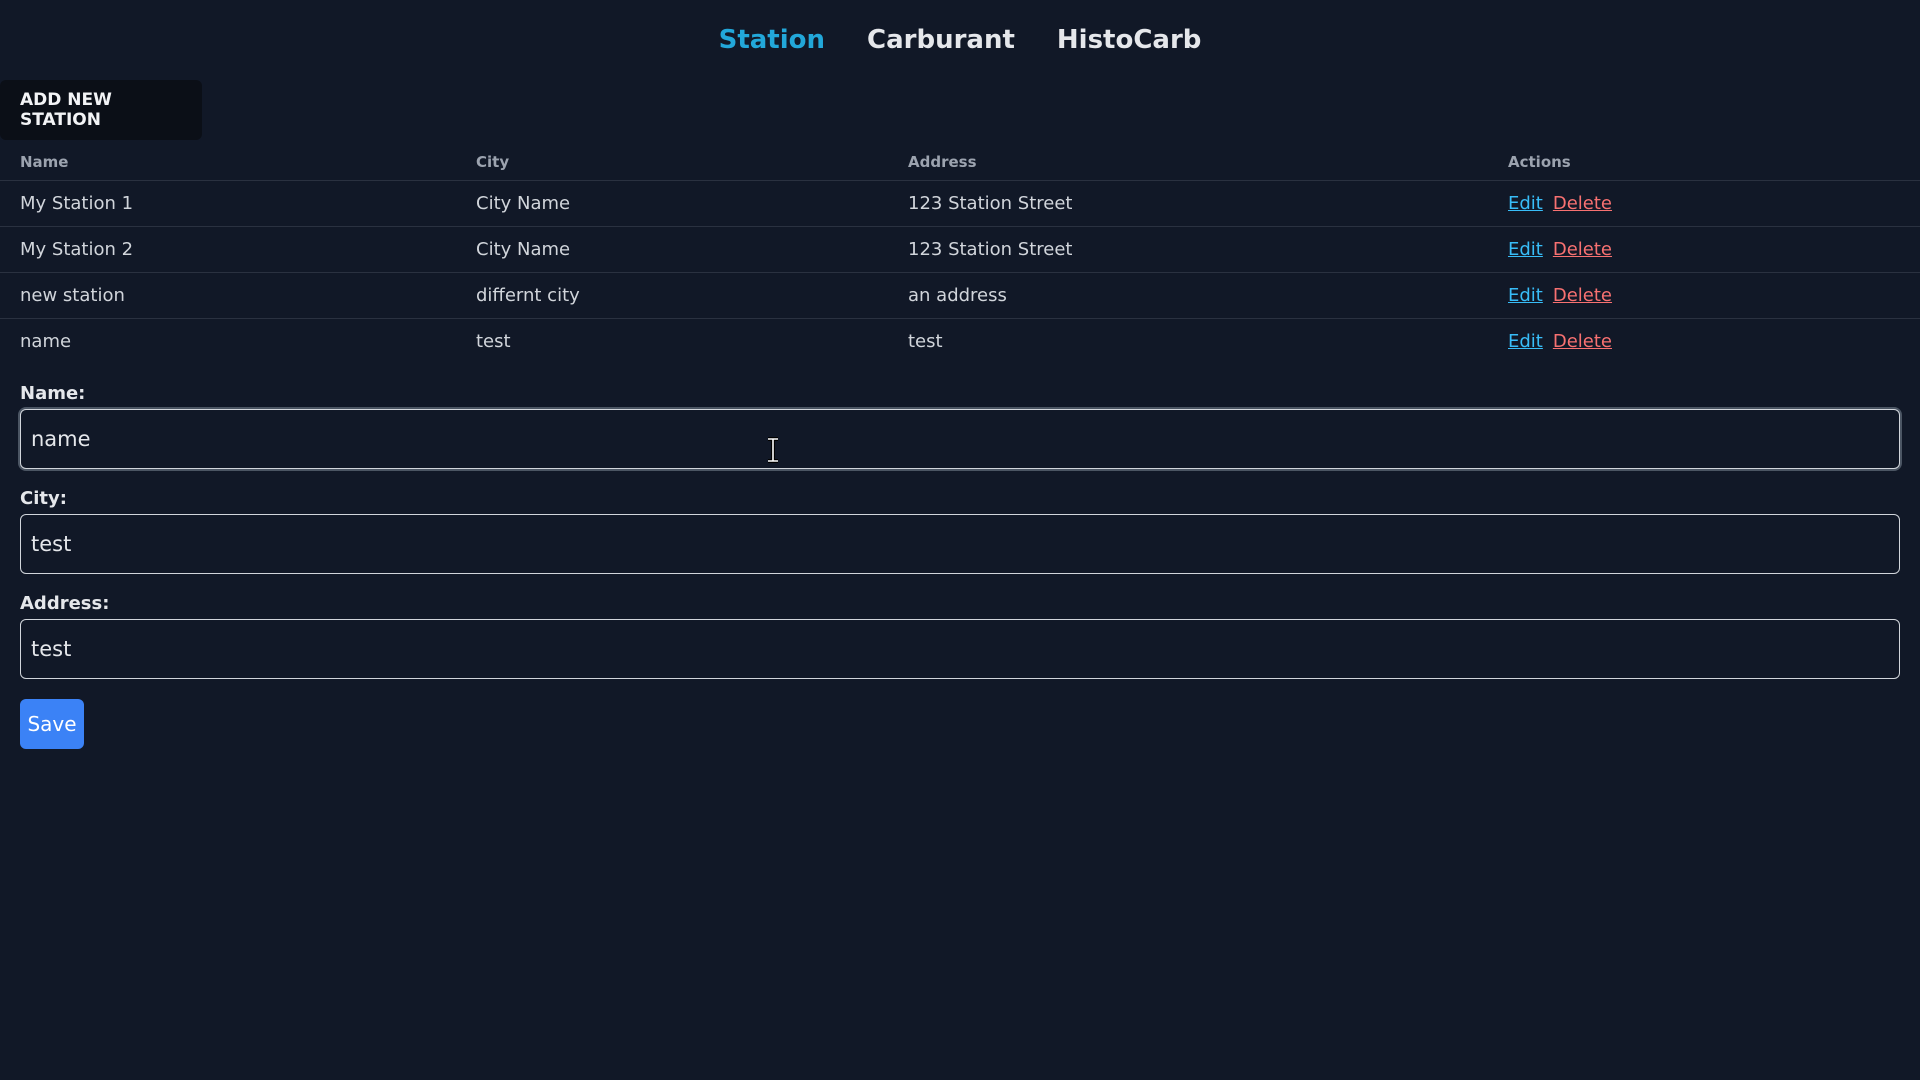  I want to click on cell-name: My Station 1, so click(228, 203).